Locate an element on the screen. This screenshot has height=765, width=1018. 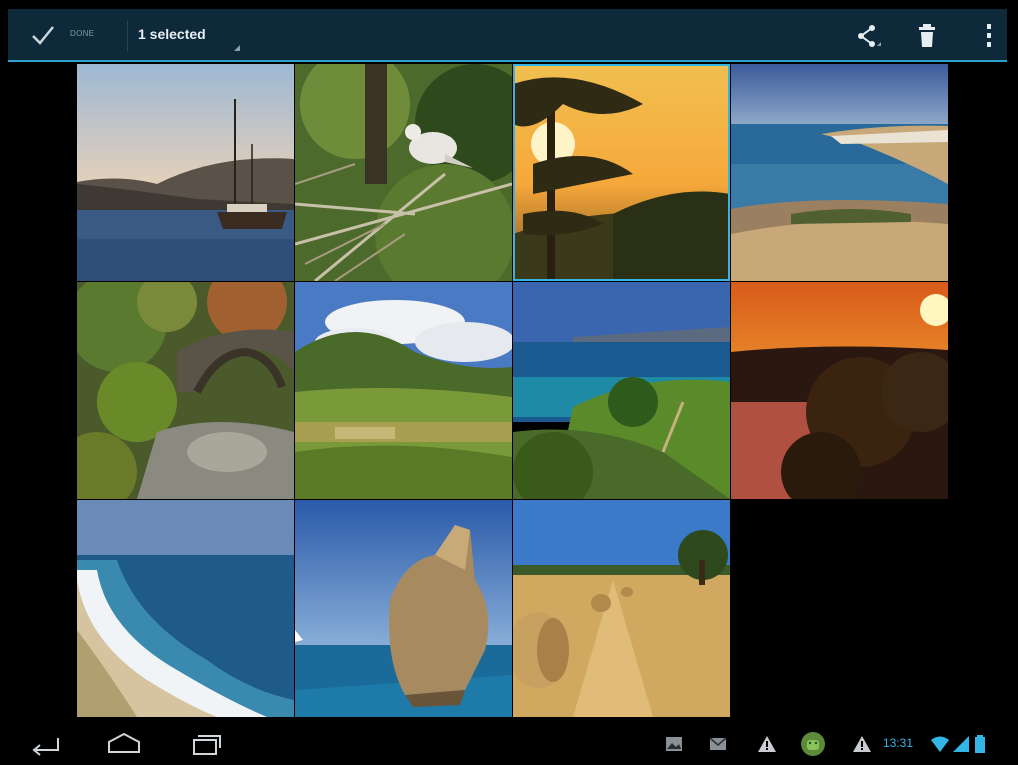
photo-tile-beach-waves is located at coordinates (185, 608).